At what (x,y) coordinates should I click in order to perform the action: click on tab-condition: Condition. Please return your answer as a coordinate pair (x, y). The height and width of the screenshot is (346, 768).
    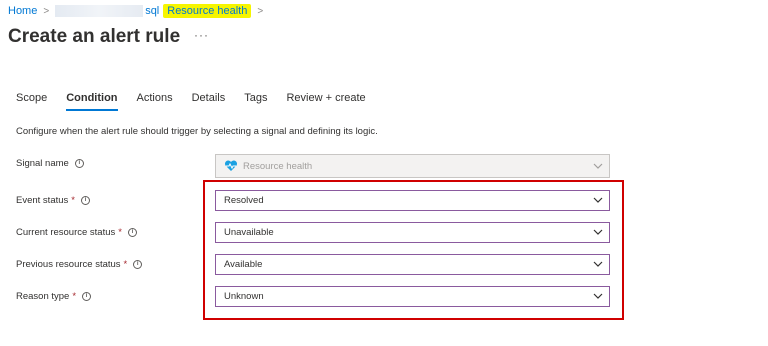
    Looking at the image, I should click on (92, 101).